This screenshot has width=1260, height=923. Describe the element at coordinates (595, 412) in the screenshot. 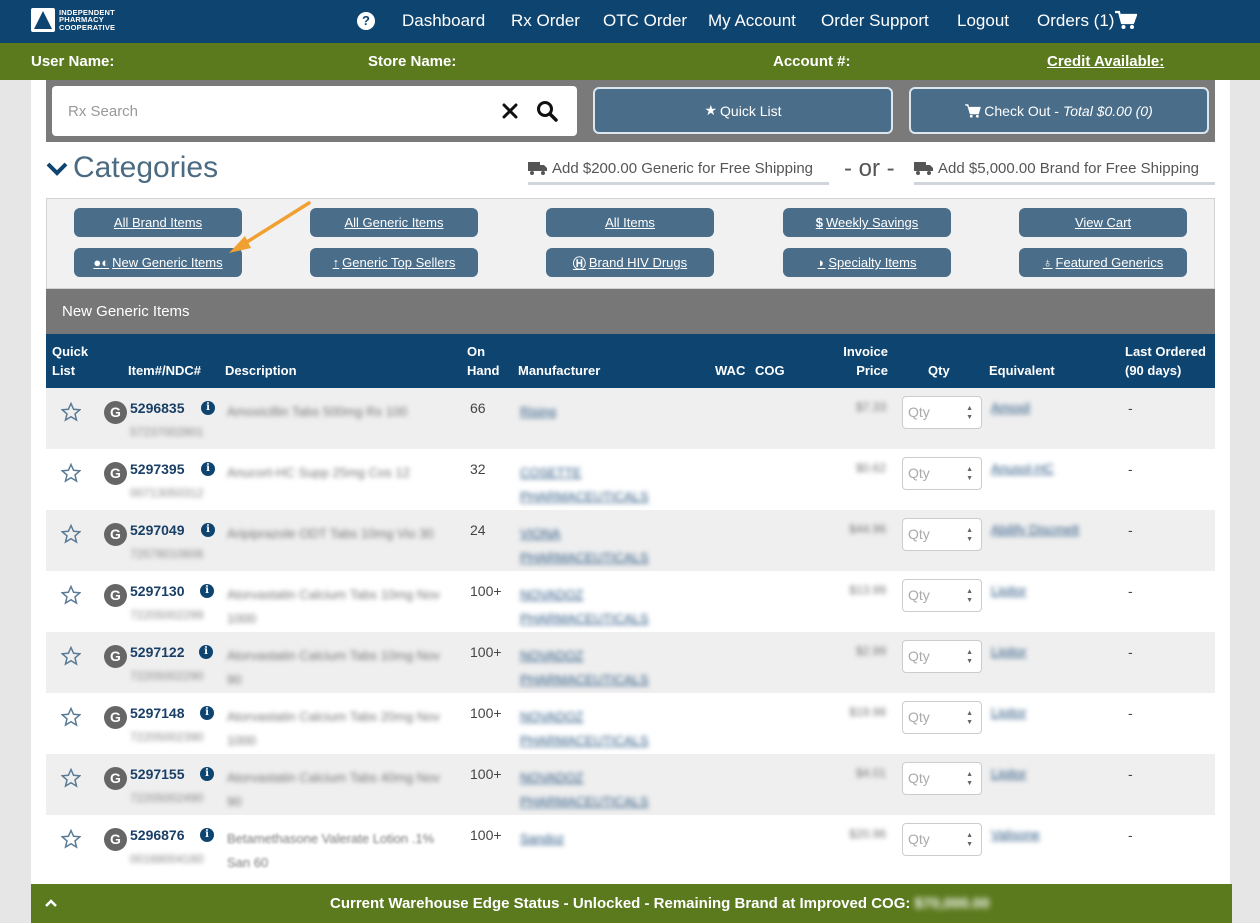

I see `manufacturer-link: Rising` at that location.